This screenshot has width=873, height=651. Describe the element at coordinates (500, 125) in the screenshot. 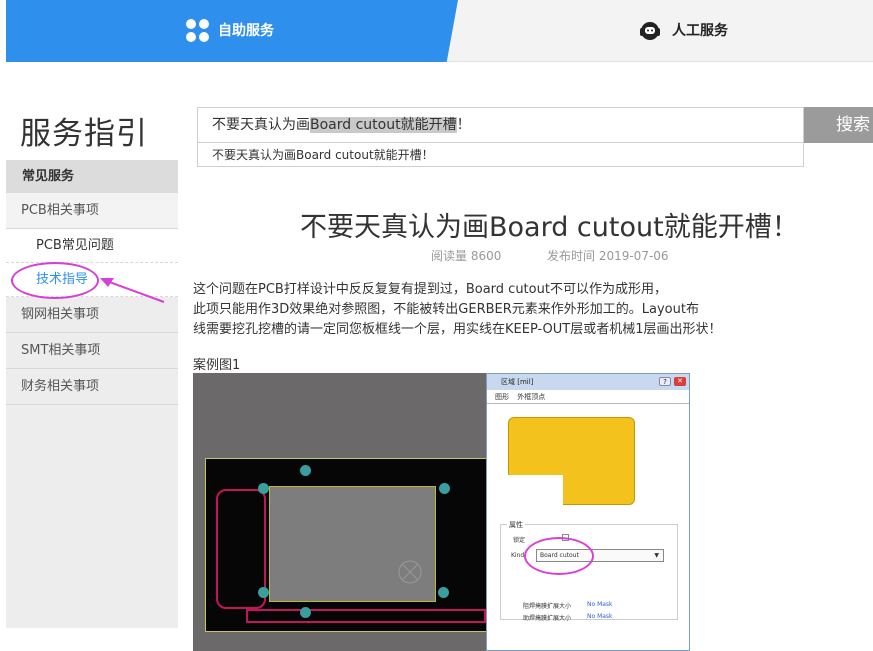

I see `search-input: 不要天真认为画Board cutout就能开槽！` at that location.